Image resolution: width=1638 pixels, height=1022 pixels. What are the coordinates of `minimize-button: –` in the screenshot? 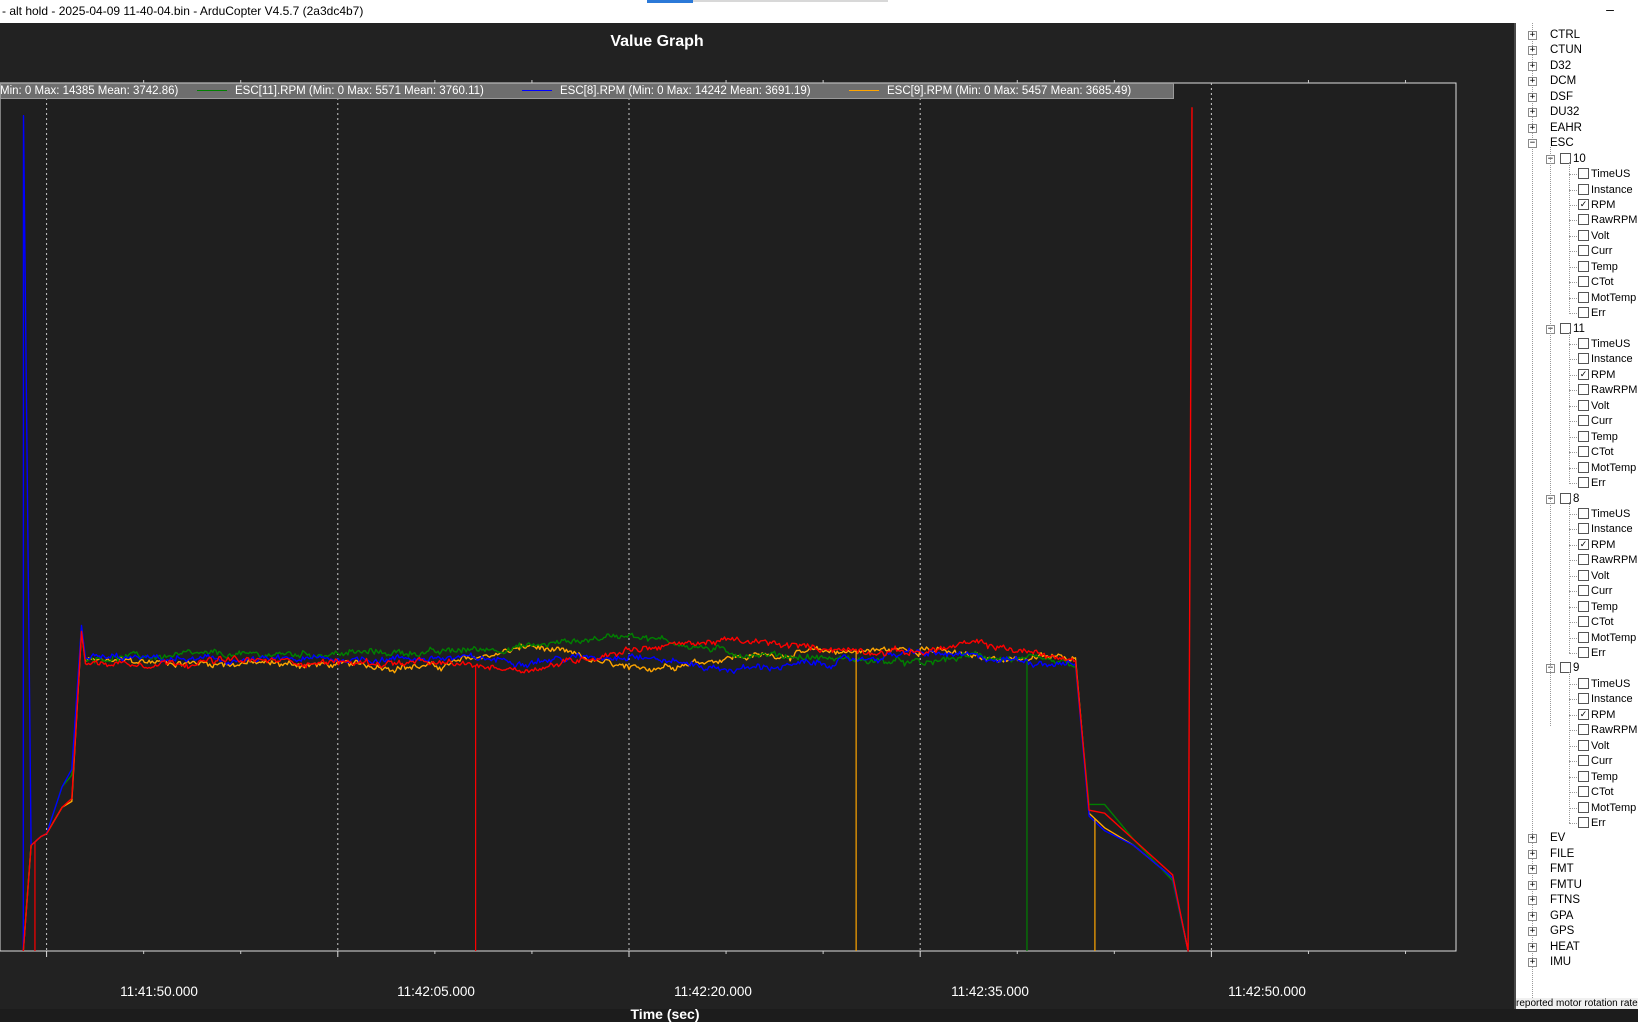 It's located at (1610, 11).